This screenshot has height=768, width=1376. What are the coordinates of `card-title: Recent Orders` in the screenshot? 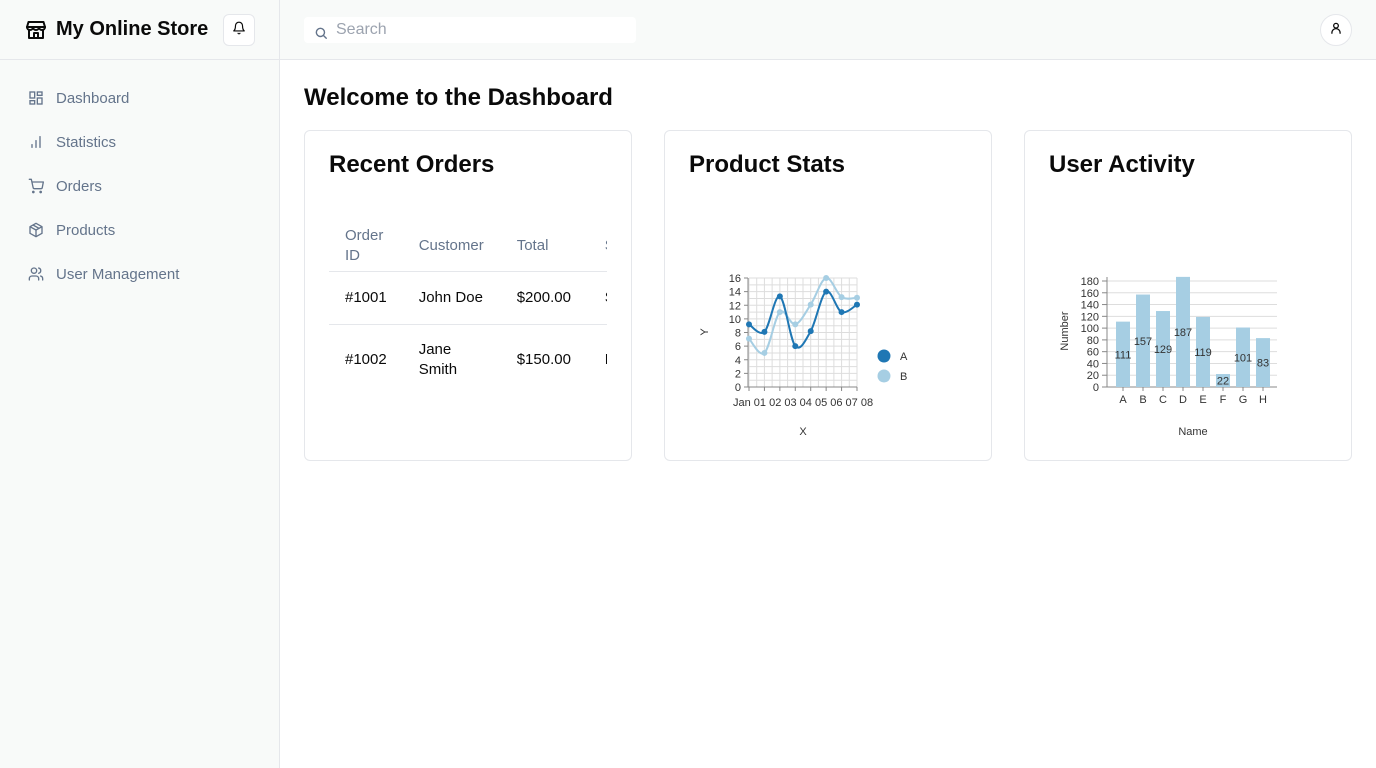 It's located at (412, 164).